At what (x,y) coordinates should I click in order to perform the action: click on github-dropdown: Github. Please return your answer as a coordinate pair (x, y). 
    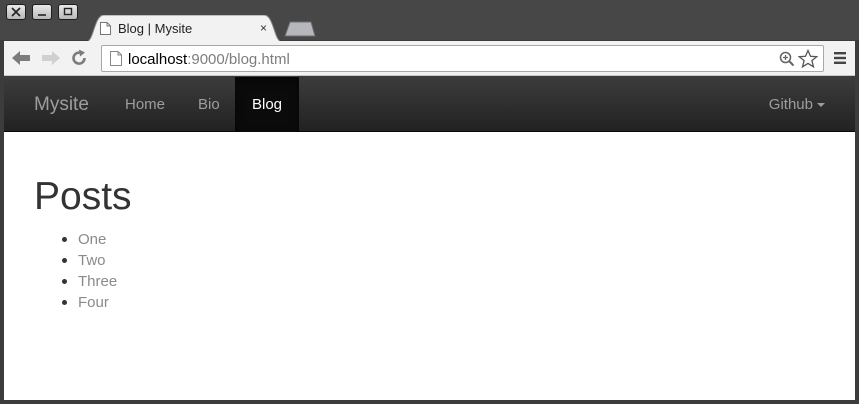
    Looking at the image, I should click on (797, 104).